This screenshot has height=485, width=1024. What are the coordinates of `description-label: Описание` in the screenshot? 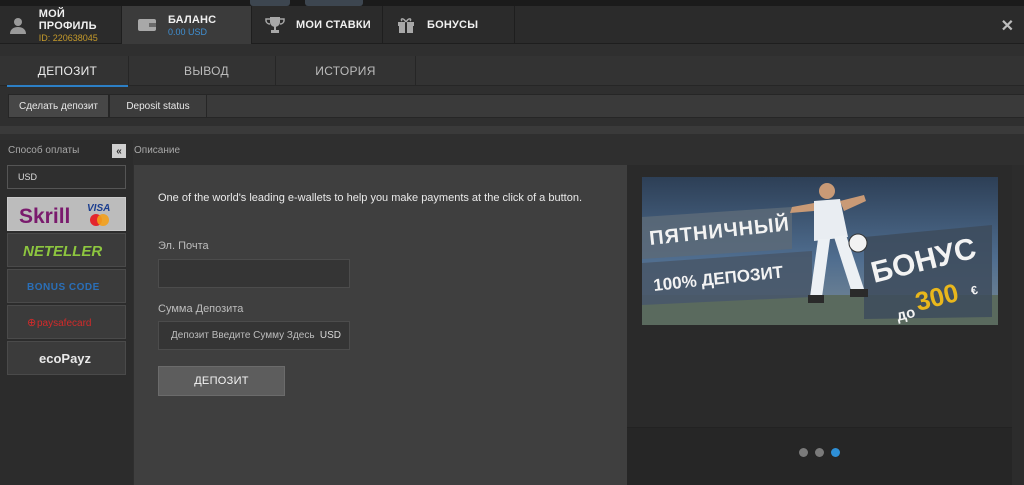 It's located at (157, 150).